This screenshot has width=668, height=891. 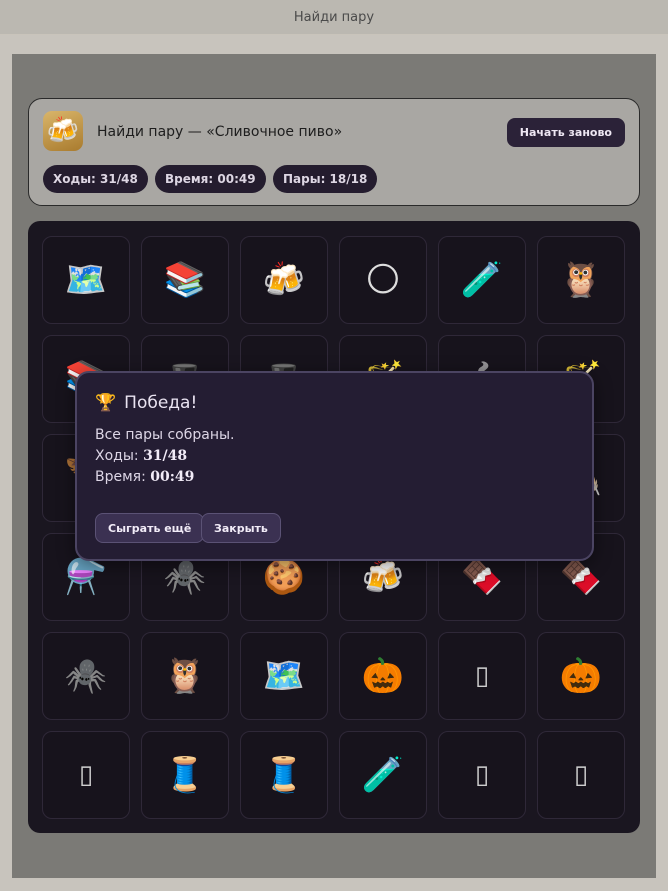 I want to click on trophy-icon: 🏆, so click(x=106, y=403).